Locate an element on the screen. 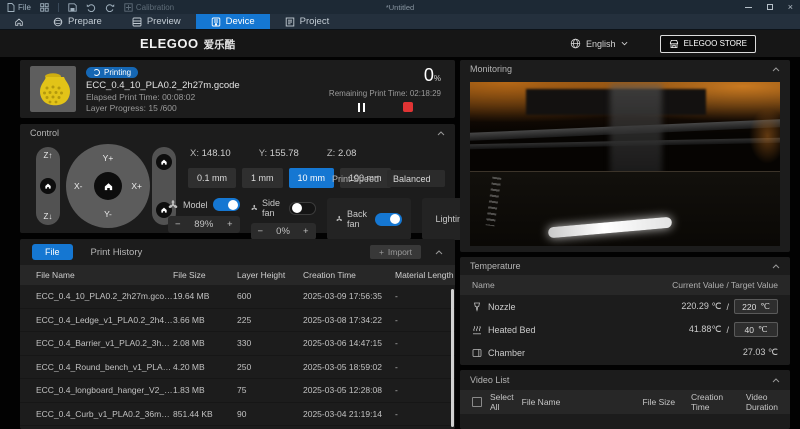  y-minus-button: Y- is located at coordinates (108, 214).